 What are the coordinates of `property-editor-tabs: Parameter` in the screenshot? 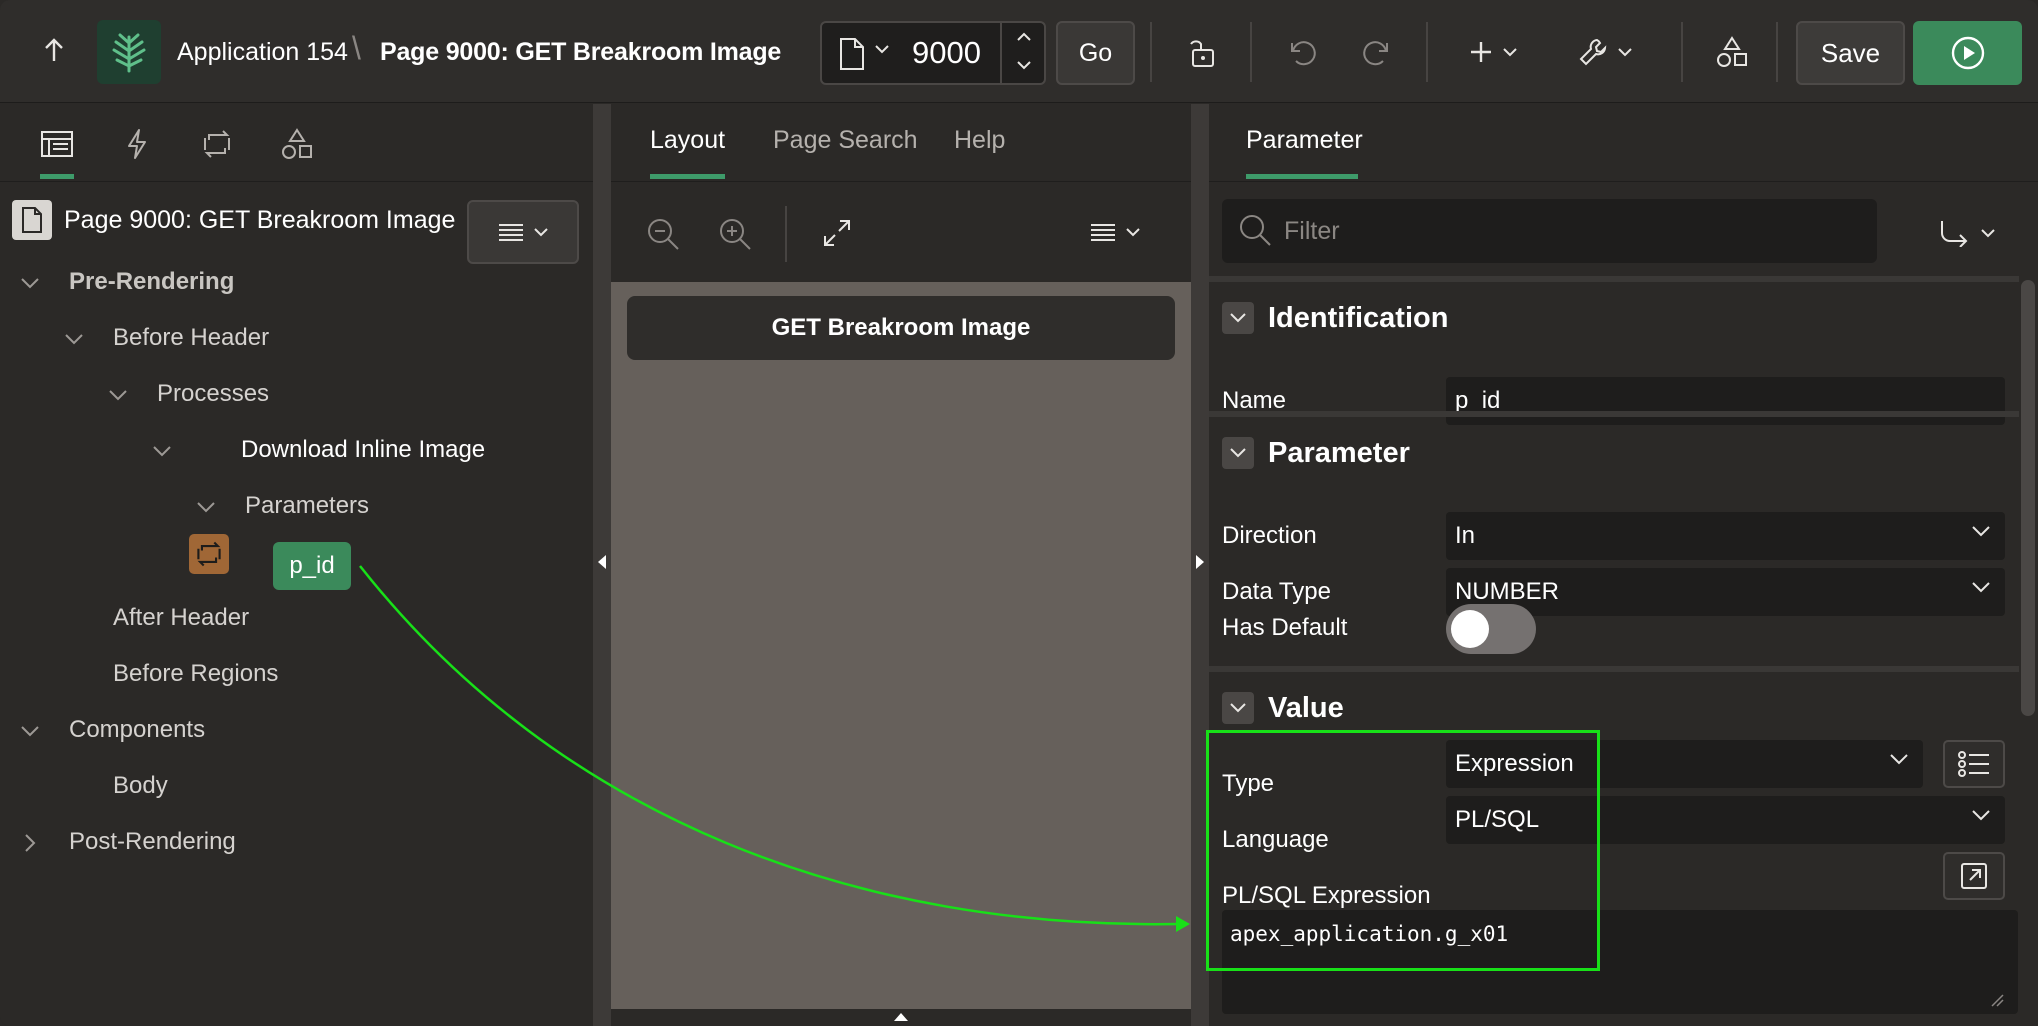 It's located at (1623, 143).